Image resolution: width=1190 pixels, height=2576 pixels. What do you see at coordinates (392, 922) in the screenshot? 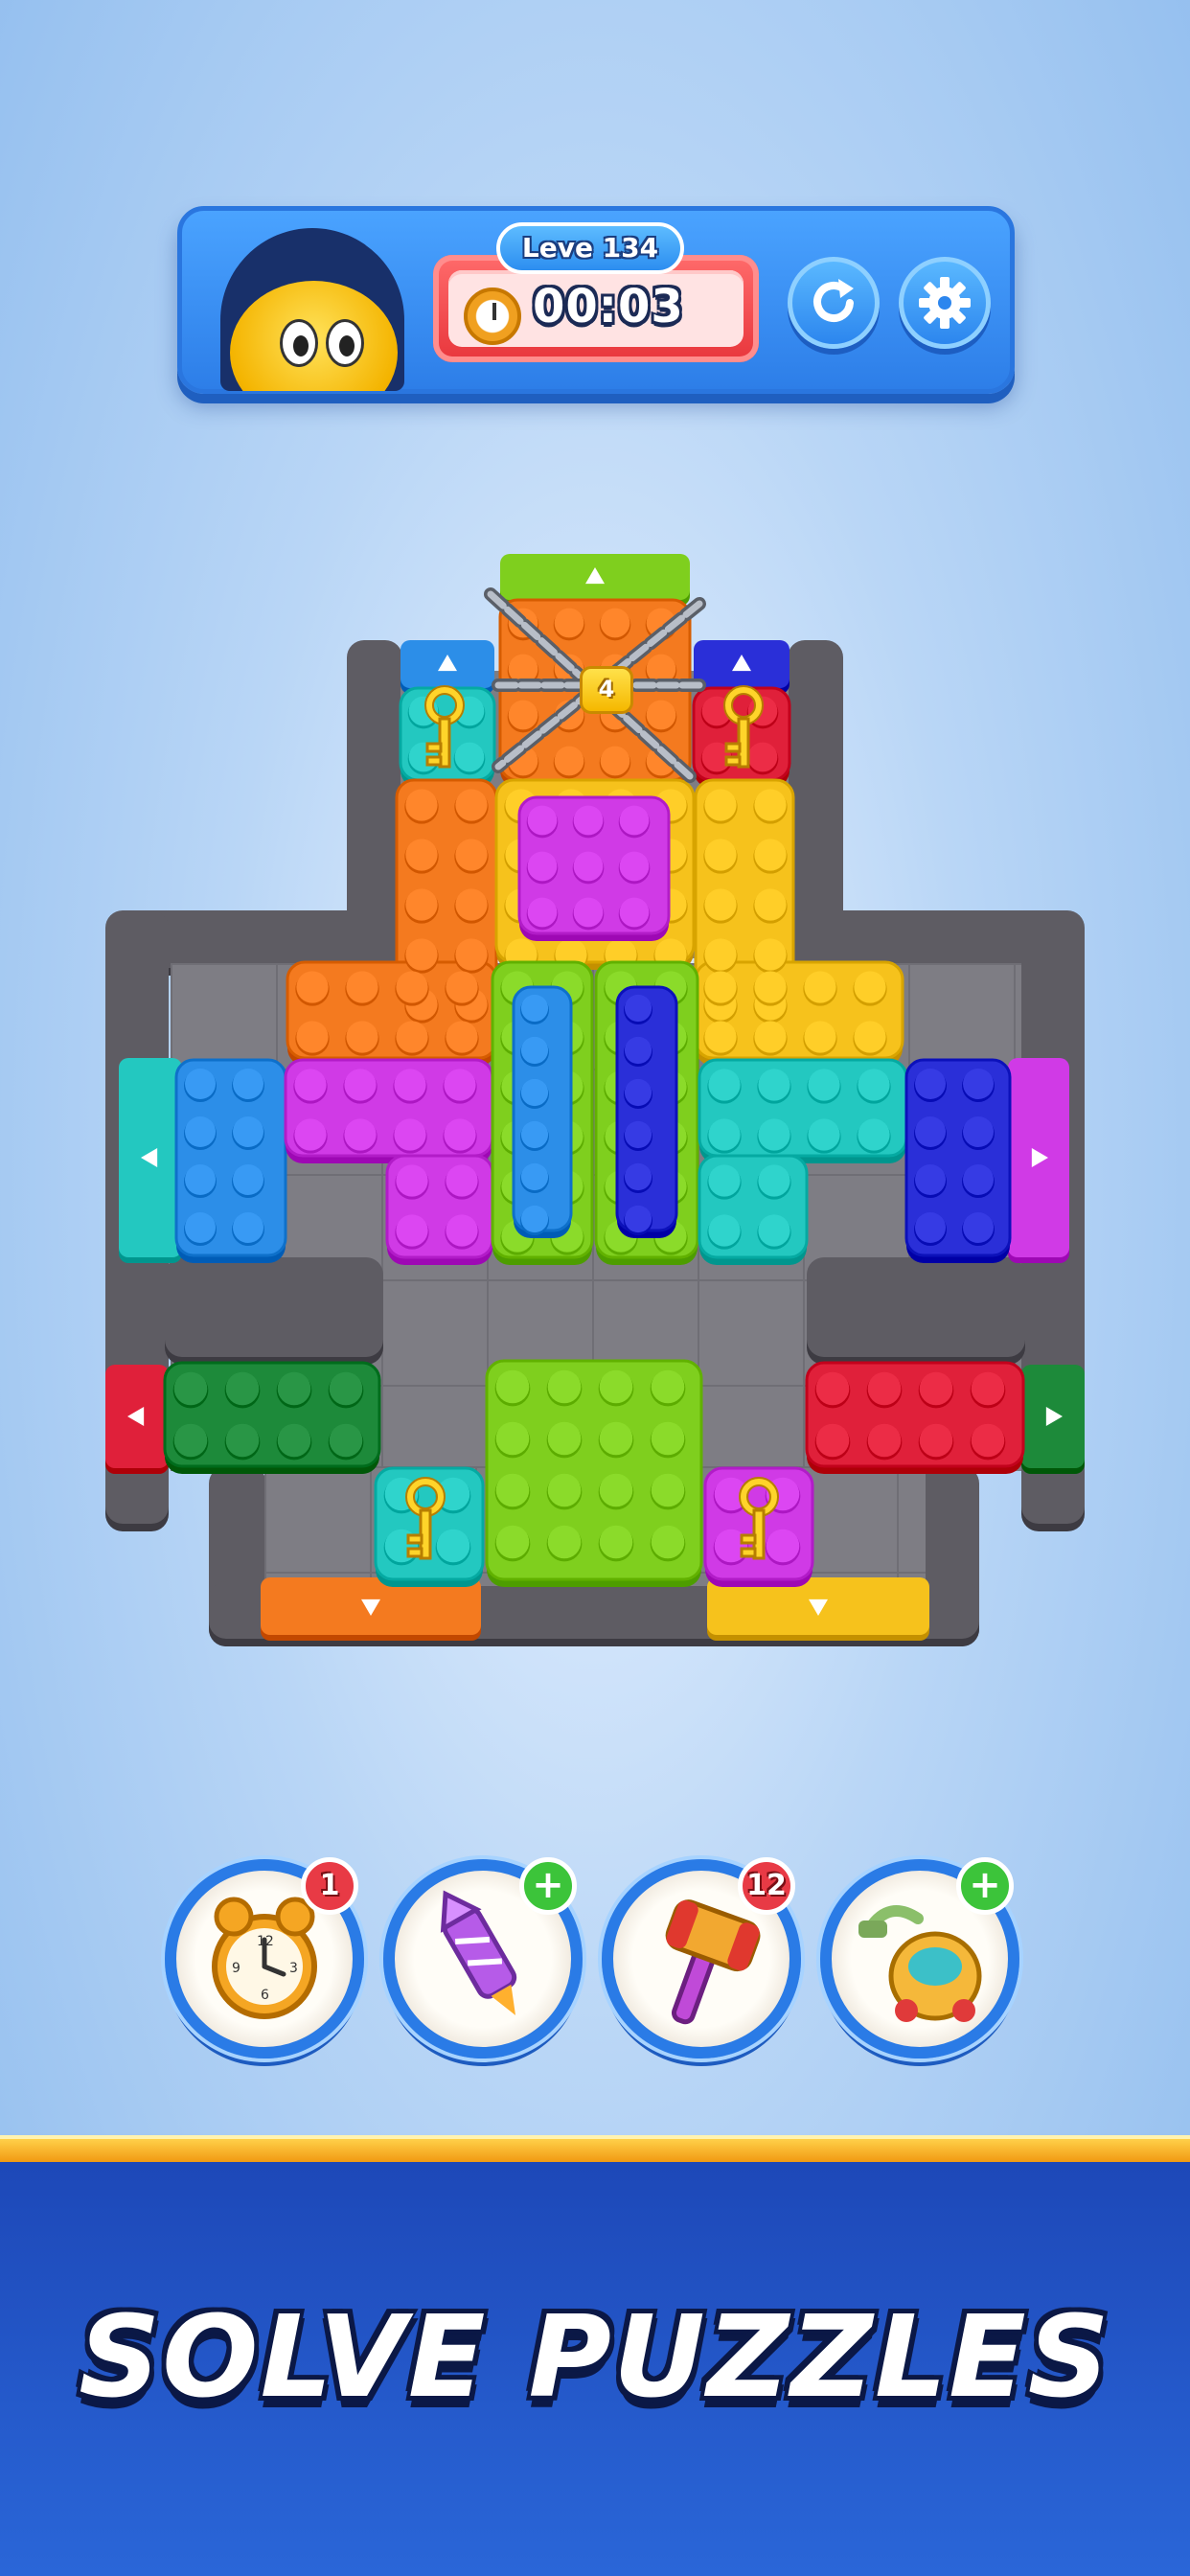
I see `orange-l-block` at bounding box center [392, 922].